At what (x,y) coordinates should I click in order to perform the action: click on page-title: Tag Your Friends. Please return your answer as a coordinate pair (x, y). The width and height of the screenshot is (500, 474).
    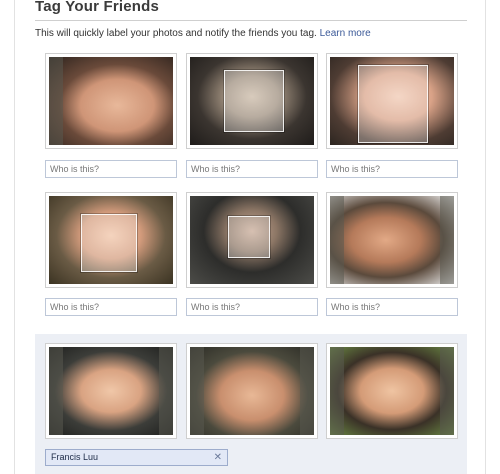
    Looking at the image, I should click on (97, 7).